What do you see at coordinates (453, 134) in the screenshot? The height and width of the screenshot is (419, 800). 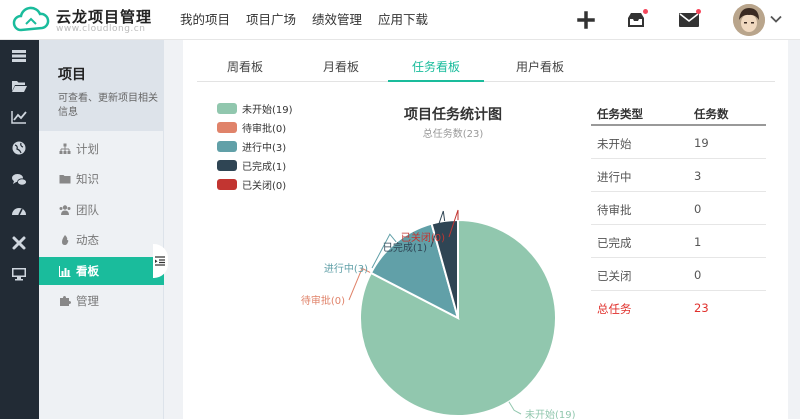 I see `chart-subtitle: 总任务数(23)` at bounding box center [453, 134].